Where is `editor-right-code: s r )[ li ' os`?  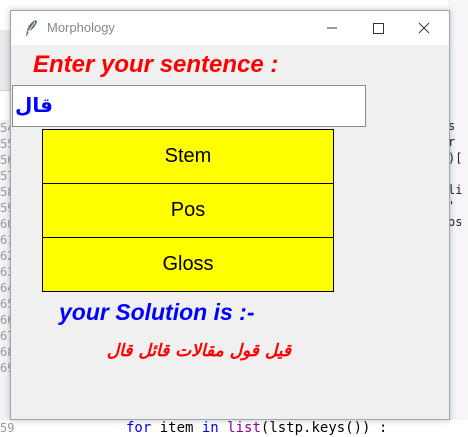 editor-right-code: s r )[ li ' os is located at coordinates (458, 174).